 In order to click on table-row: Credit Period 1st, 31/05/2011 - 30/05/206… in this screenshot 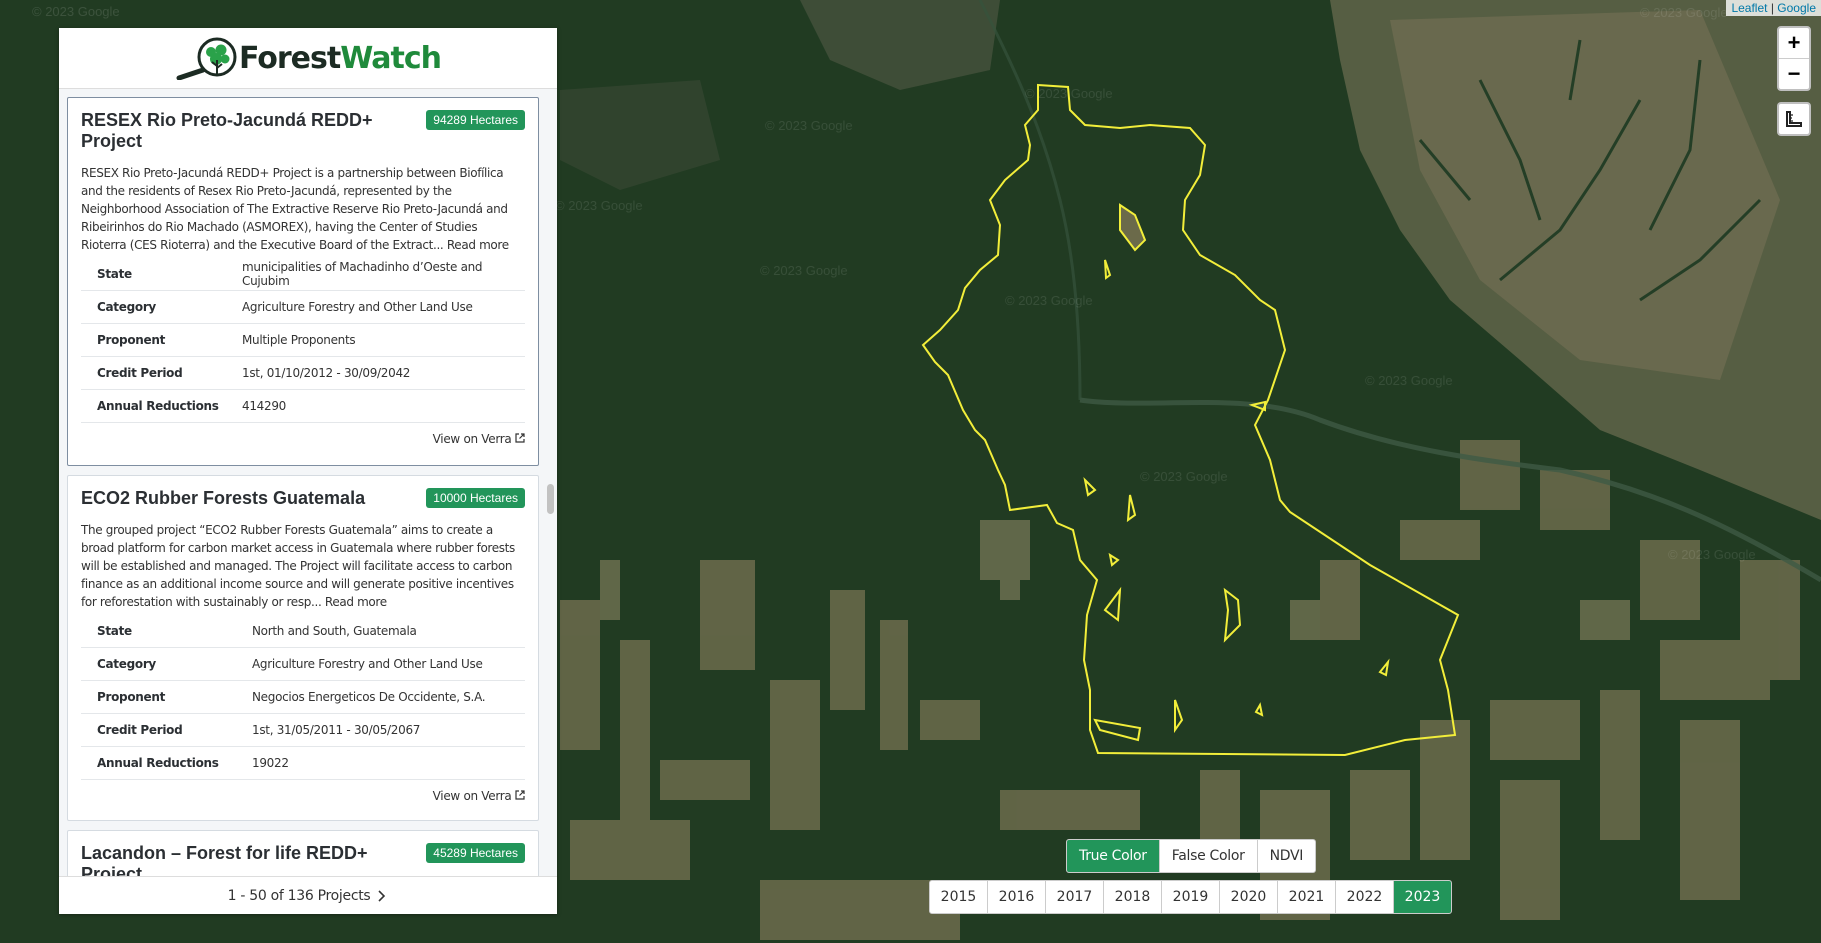, I will do `click(303, 730)`.